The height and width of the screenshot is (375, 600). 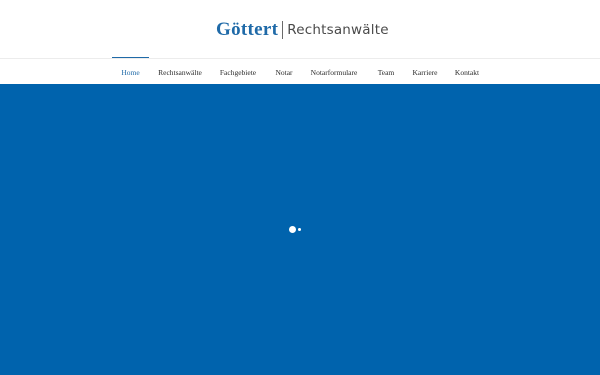 What do you see at coordinates (338, 30) in the screenshot?
I see `logo-wordmark-light: Rechtsanwälte` at bounding box center [338, 30].